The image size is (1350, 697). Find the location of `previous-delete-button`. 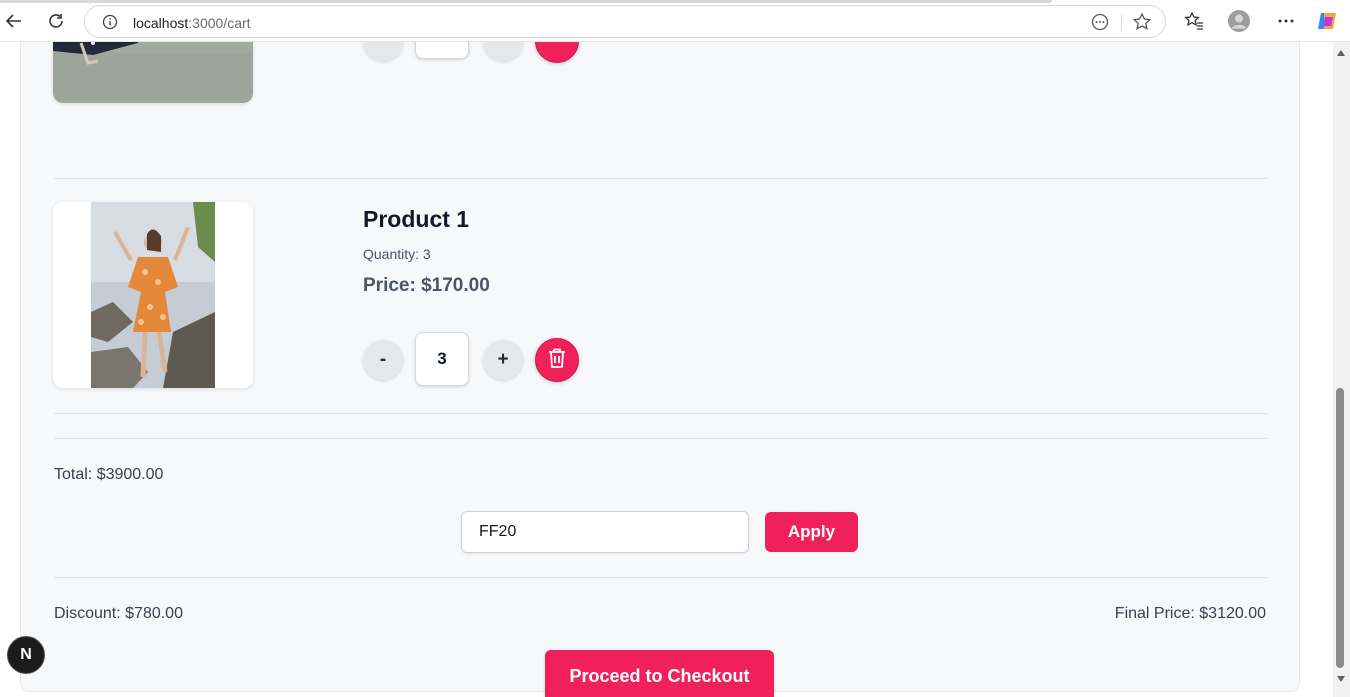

previous-delete-button is located at coordinates (557, 52).